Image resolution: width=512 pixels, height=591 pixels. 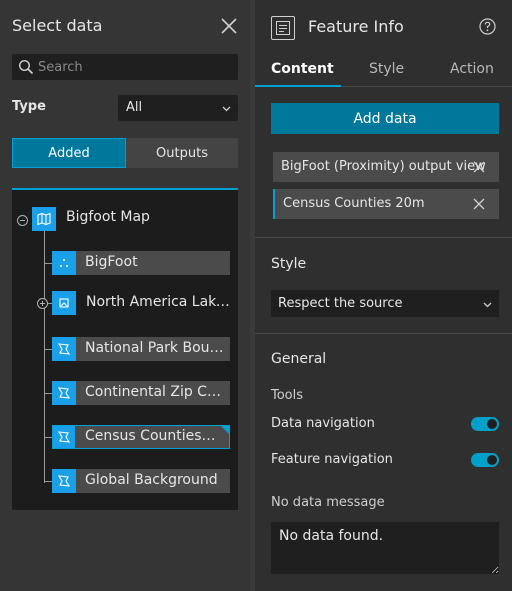 I want to click on tab-outputs: Outputs, so click(x=182, y=153).